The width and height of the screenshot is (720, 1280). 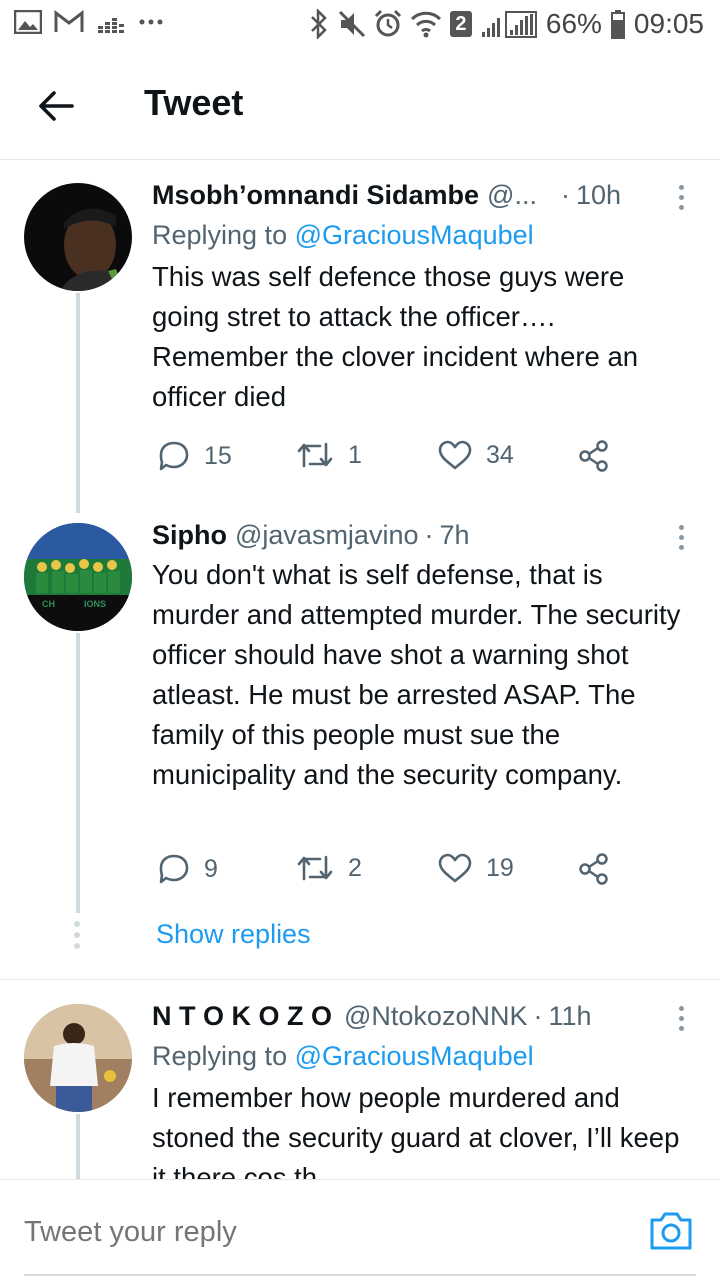 I want to click on bluetooth-icon, so click(x=319, y=24).